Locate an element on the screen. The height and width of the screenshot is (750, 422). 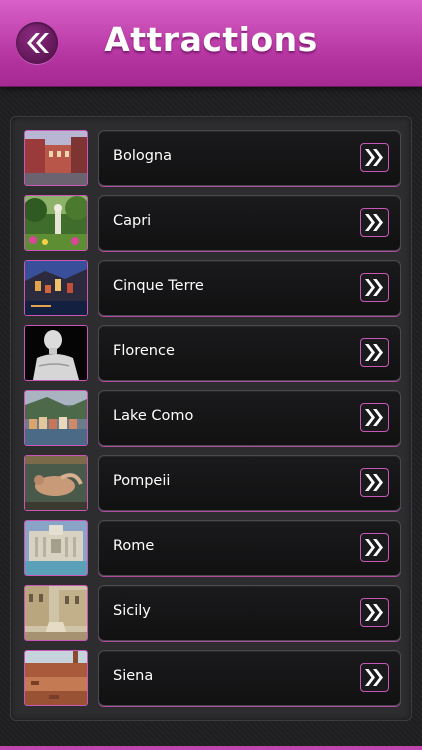
list-item-bar: Bologna is located at coordinates (249, 158).